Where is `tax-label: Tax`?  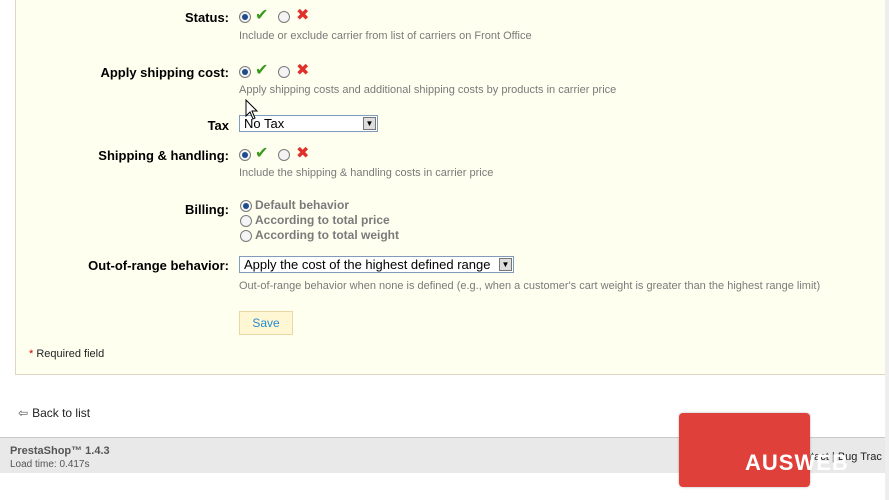
tax-label: Tax is located at coordinates (218, 125).